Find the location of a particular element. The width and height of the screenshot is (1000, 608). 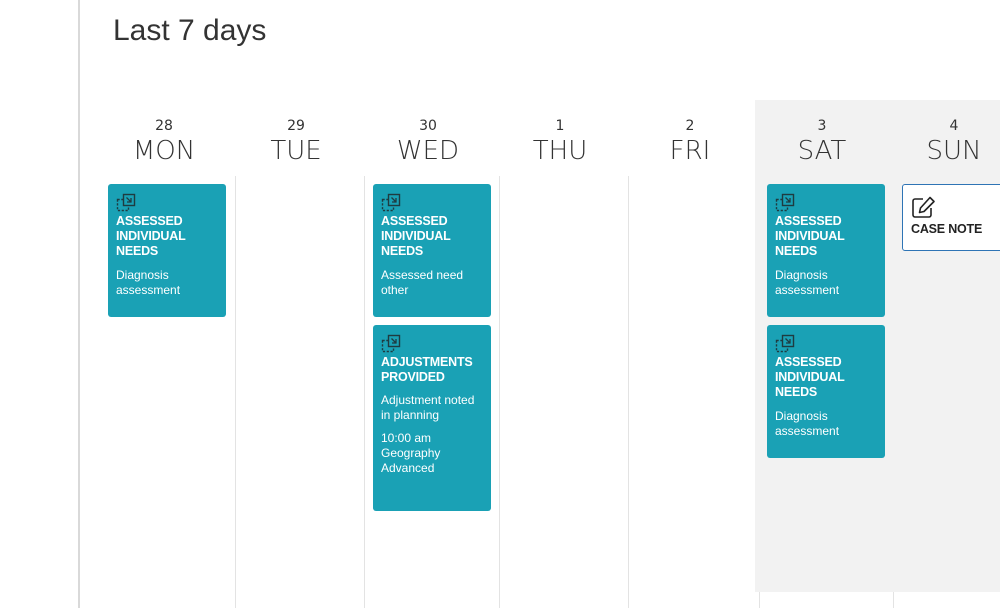

day-header: 30 WED is located at coordinates (428, 138).